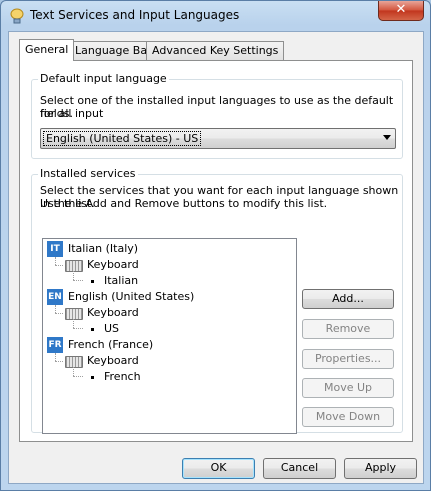 This screenshot has height=491, width=431. I want to click on language-name: English (United States), so click(131, 296).